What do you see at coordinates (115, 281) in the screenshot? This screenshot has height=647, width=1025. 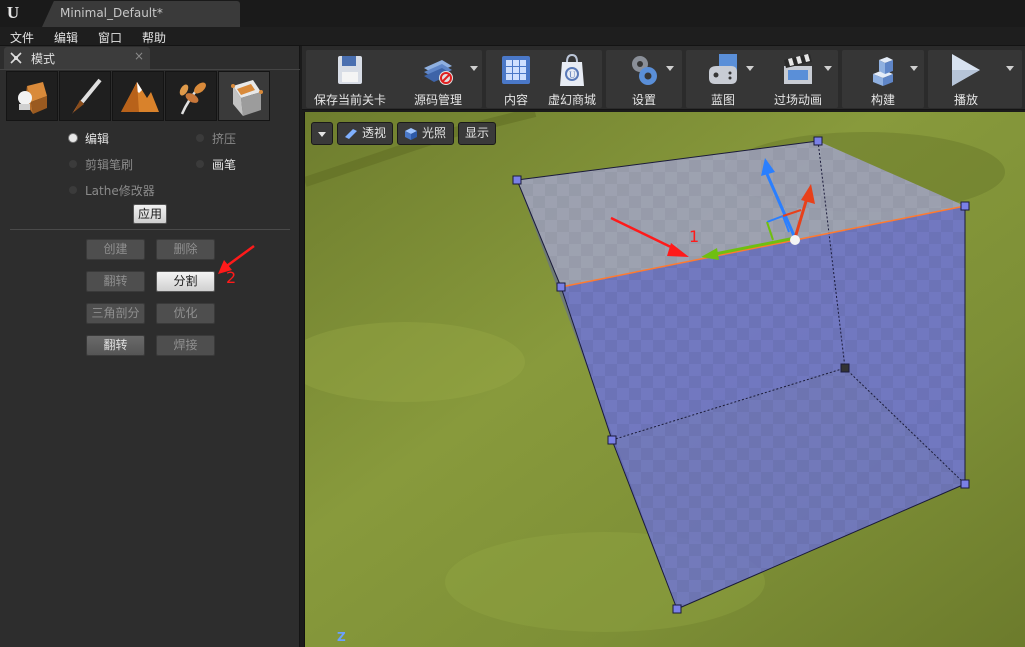 I see `flip-button: 翻转` at bounding box center [115, 281].